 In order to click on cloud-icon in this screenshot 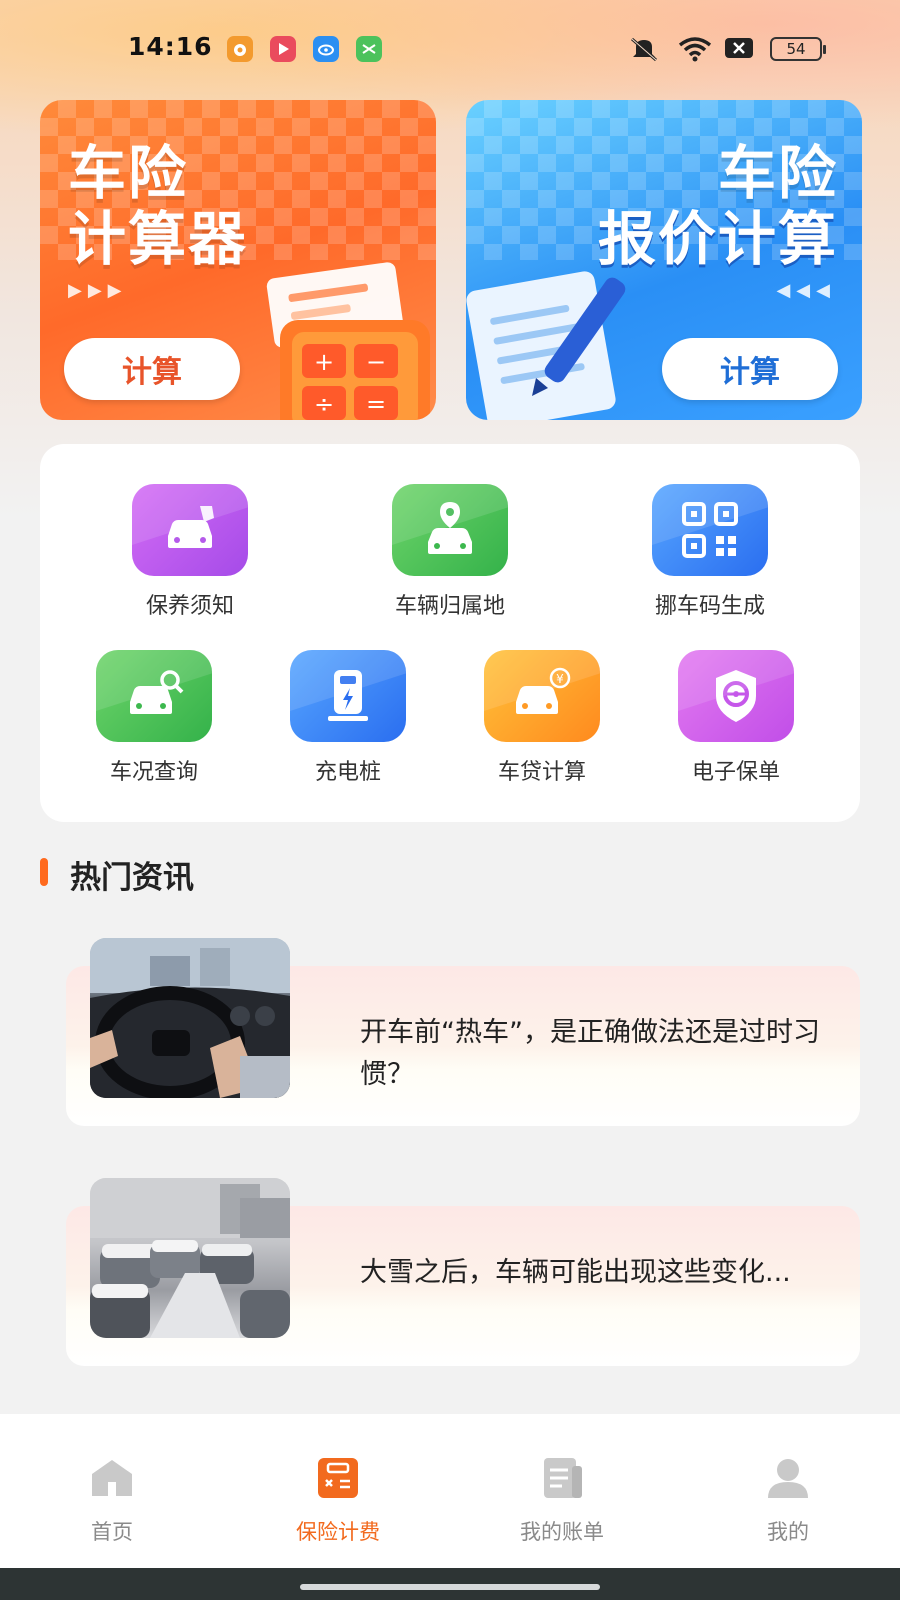, I will do `click(326, 49)`.